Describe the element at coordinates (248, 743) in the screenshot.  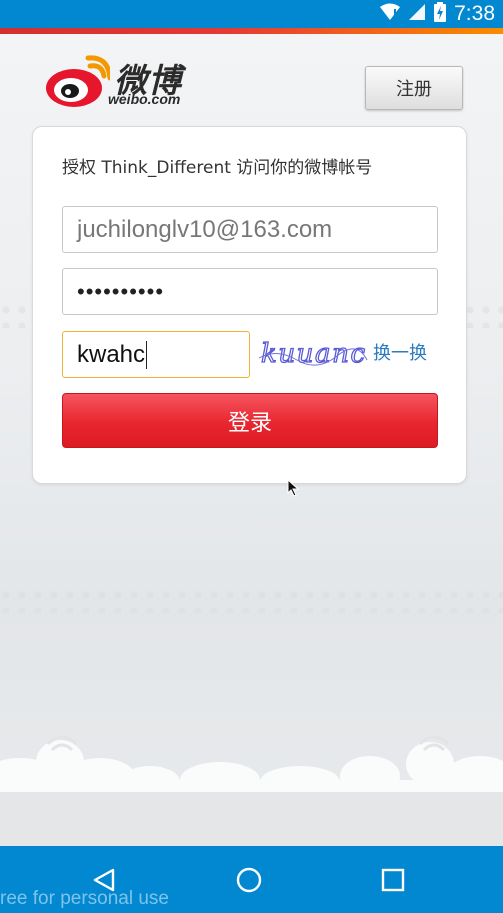
I see `wifi-wave-icon` at that location.